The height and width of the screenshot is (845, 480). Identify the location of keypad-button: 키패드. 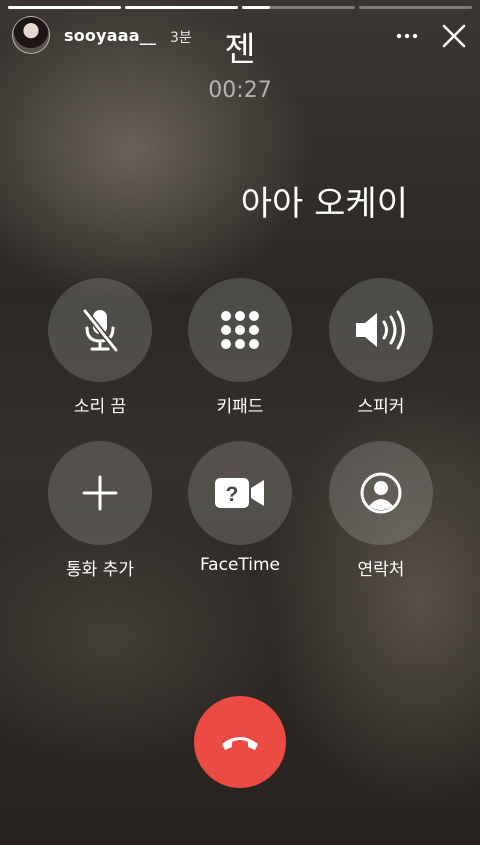
(240, 347).